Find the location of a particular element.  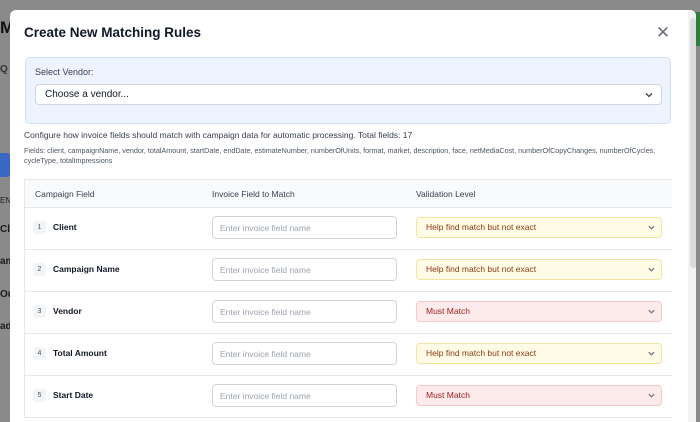

header-validation-level: Validation Level is located at coordinates (446, 194).